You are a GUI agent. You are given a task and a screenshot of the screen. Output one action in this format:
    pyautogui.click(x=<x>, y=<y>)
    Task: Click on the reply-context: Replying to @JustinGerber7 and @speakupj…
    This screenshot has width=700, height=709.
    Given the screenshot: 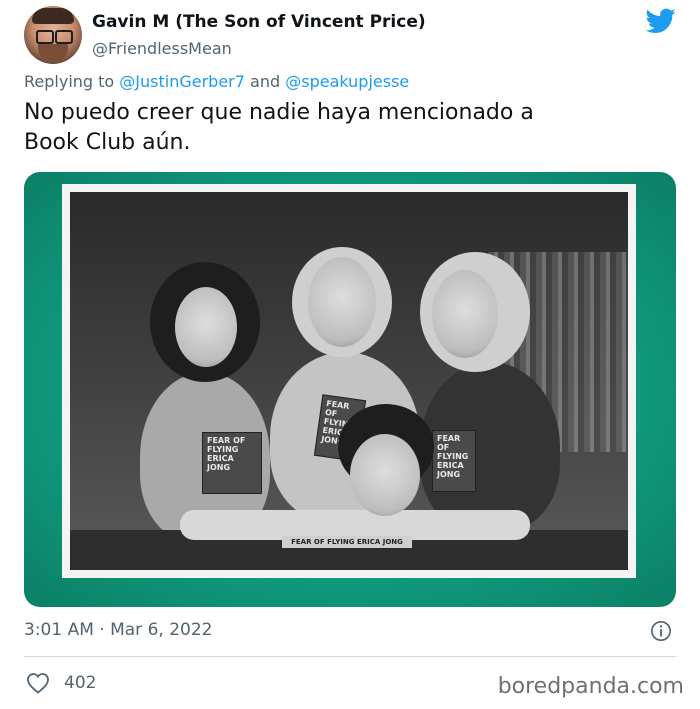 What is the action you would take?
    pyautogui.click(x=216, y=81)
    